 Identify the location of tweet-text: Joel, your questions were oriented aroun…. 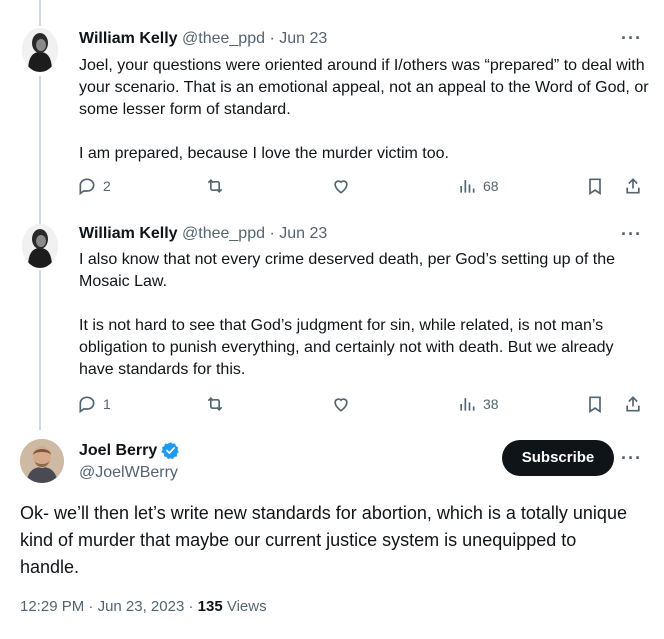
(364, 110).